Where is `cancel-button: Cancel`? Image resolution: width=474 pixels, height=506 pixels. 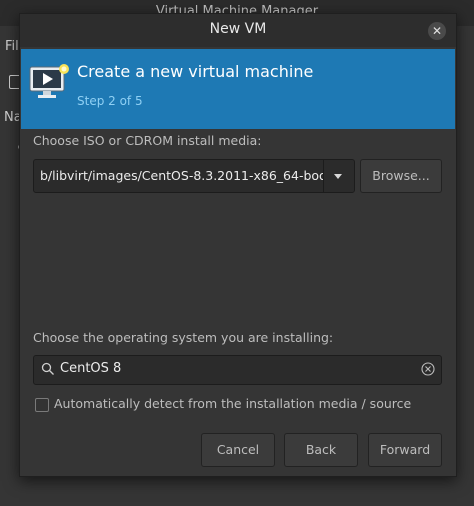
cancel-button: Cancel is located at coordinates (238, 450).